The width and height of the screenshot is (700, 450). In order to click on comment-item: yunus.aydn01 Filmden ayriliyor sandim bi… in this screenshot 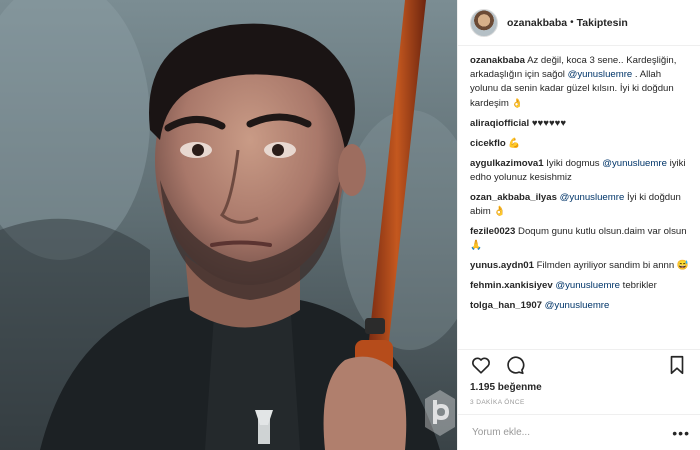, I will do `click(580, 266)`.